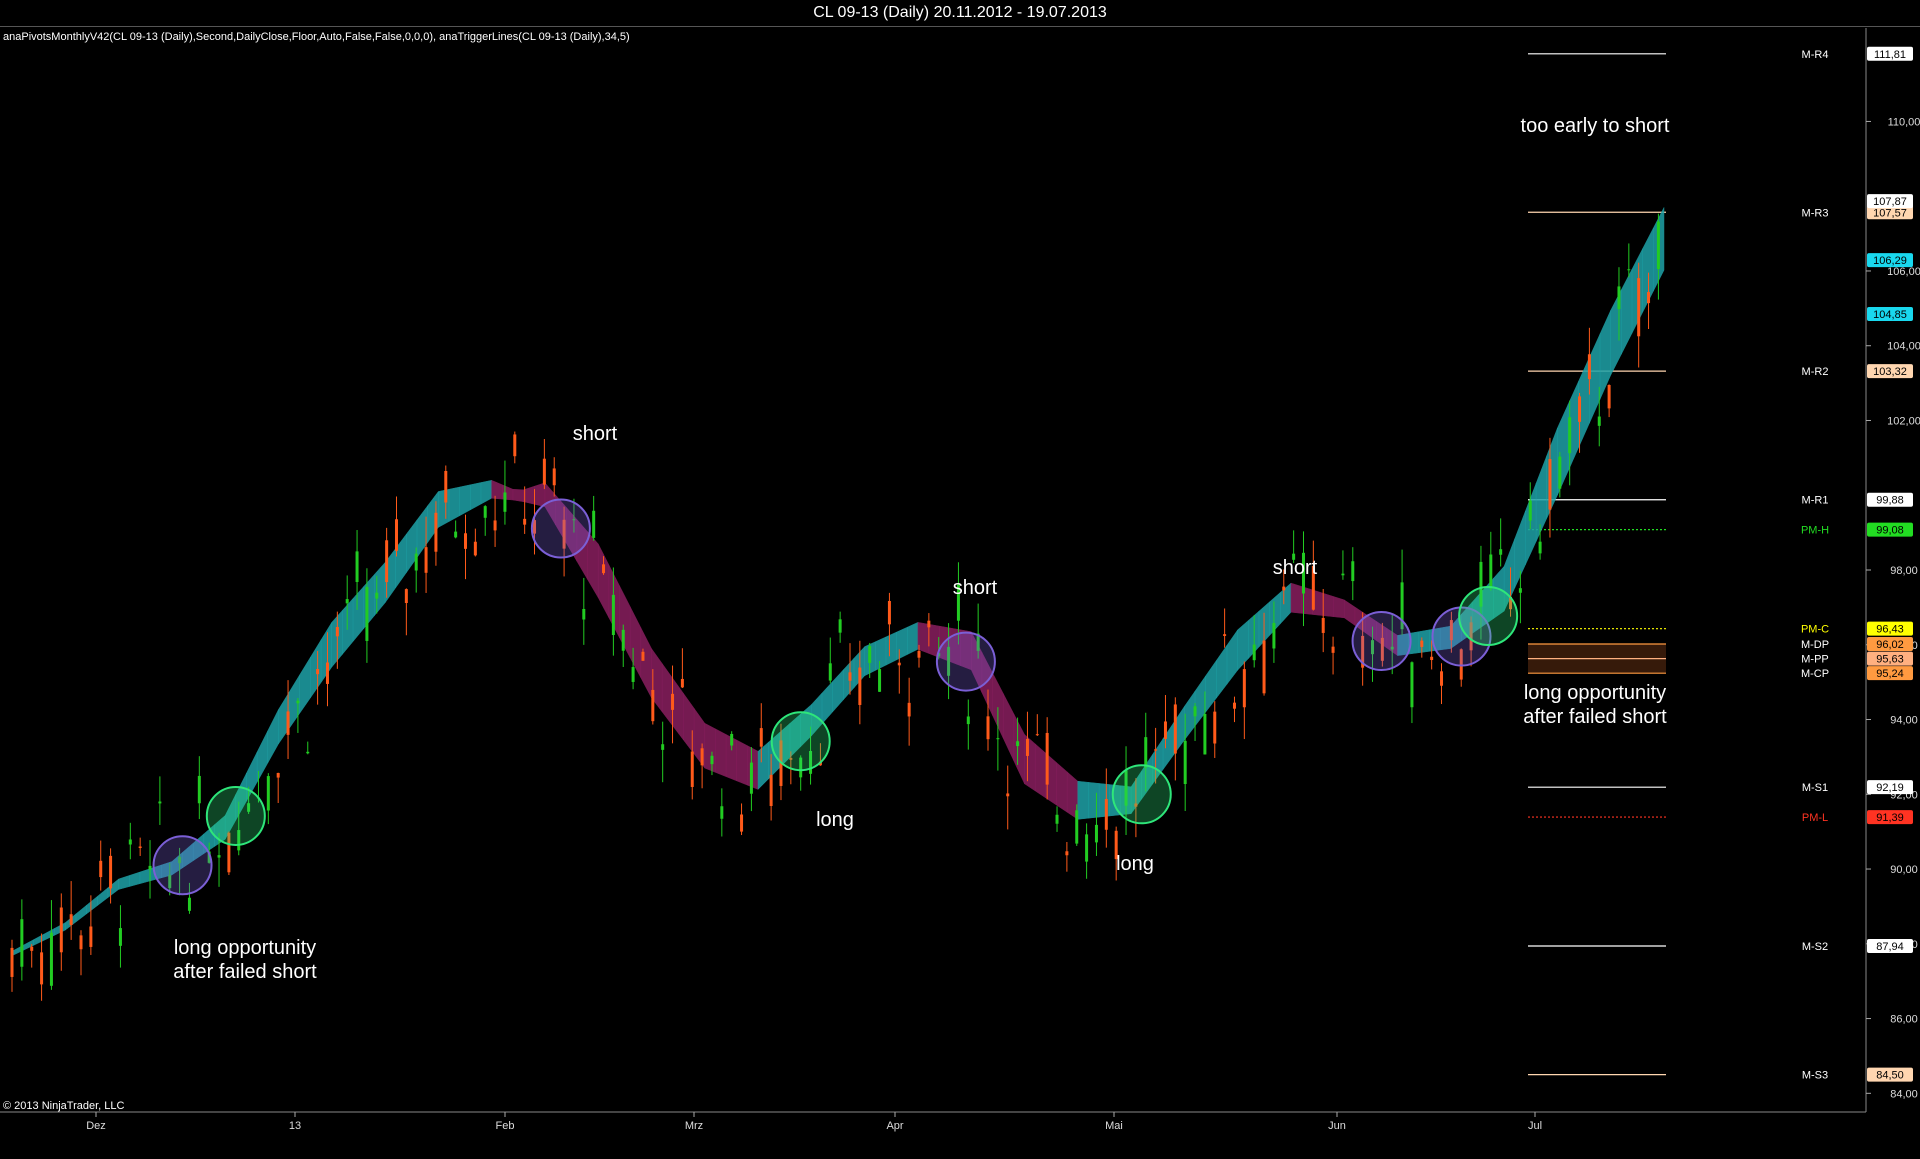  Describe the element at coordinates (1815, 213) in the screenshot. I see `pivot-label-m-r3: M-R3` at that location.